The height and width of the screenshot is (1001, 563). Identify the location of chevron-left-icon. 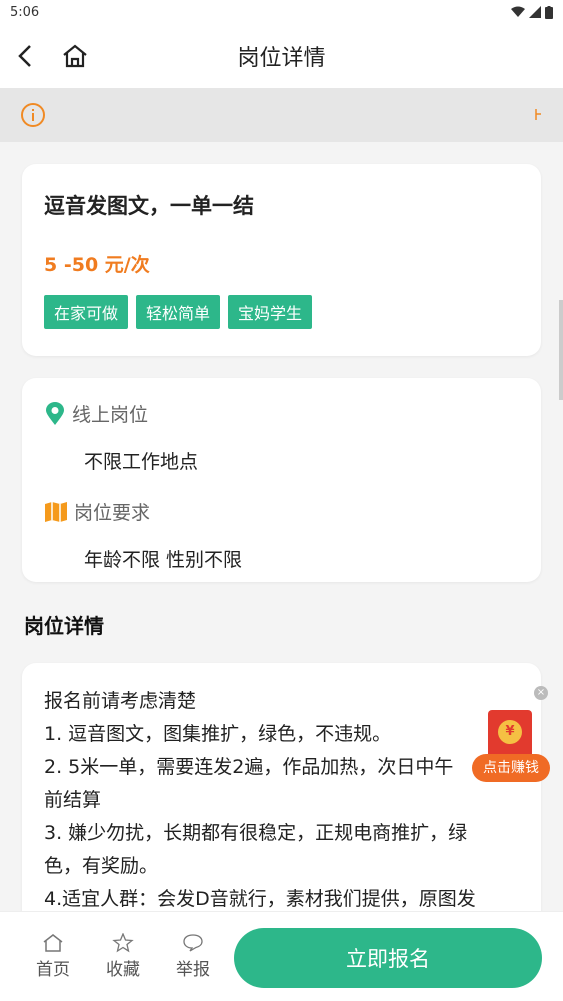
(24, 56).